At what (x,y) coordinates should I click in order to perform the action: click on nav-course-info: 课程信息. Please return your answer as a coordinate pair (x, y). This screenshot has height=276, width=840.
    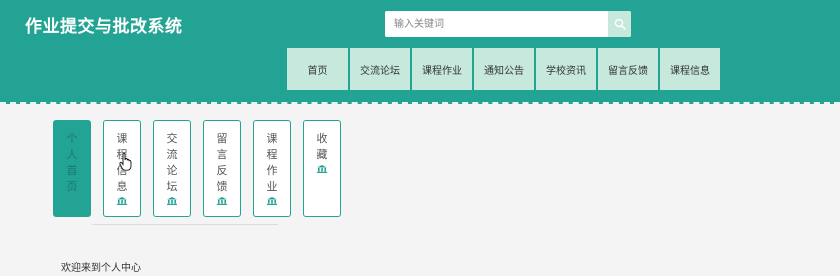
    Looking at the image, I should click on (691, 69).